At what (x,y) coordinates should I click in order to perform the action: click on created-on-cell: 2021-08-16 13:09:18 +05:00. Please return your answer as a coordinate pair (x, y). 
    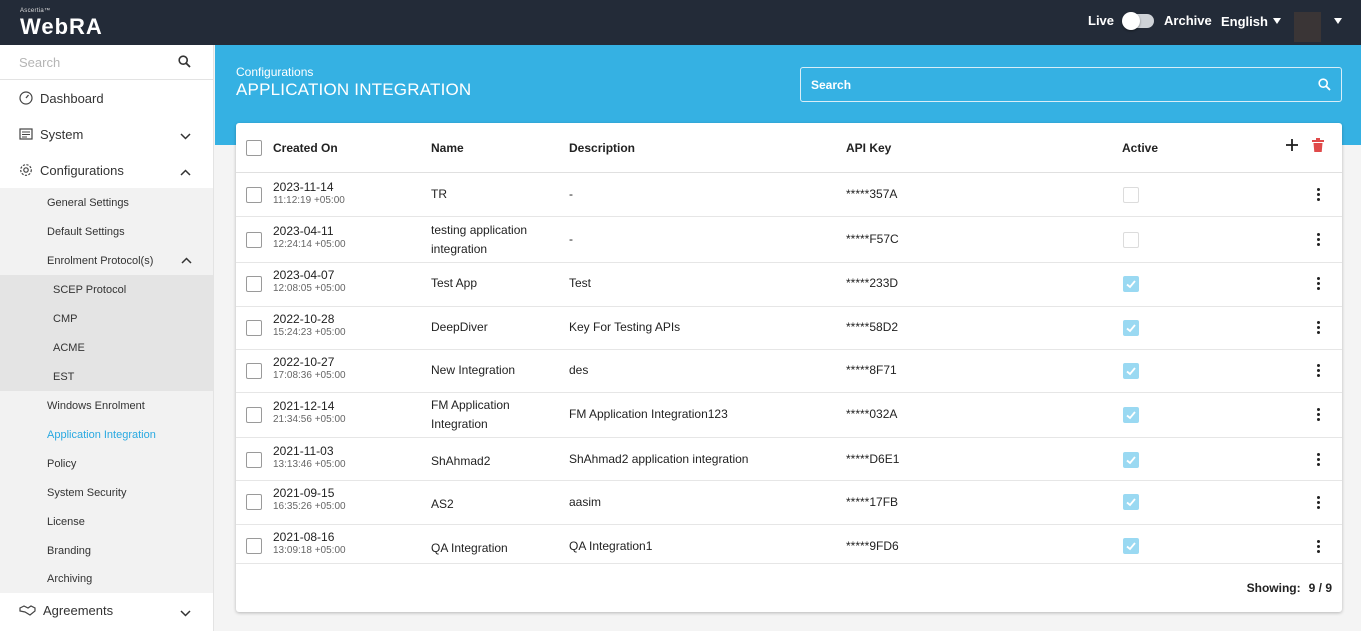
    Looking at the image, I should click on (309, 543).